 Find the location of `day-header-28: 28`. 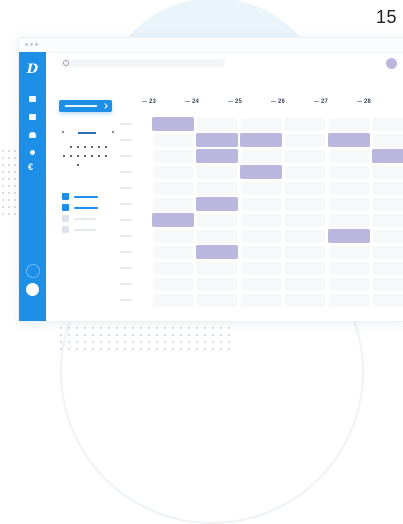

day-header-28: 28 is located at coordinates (379, 104).